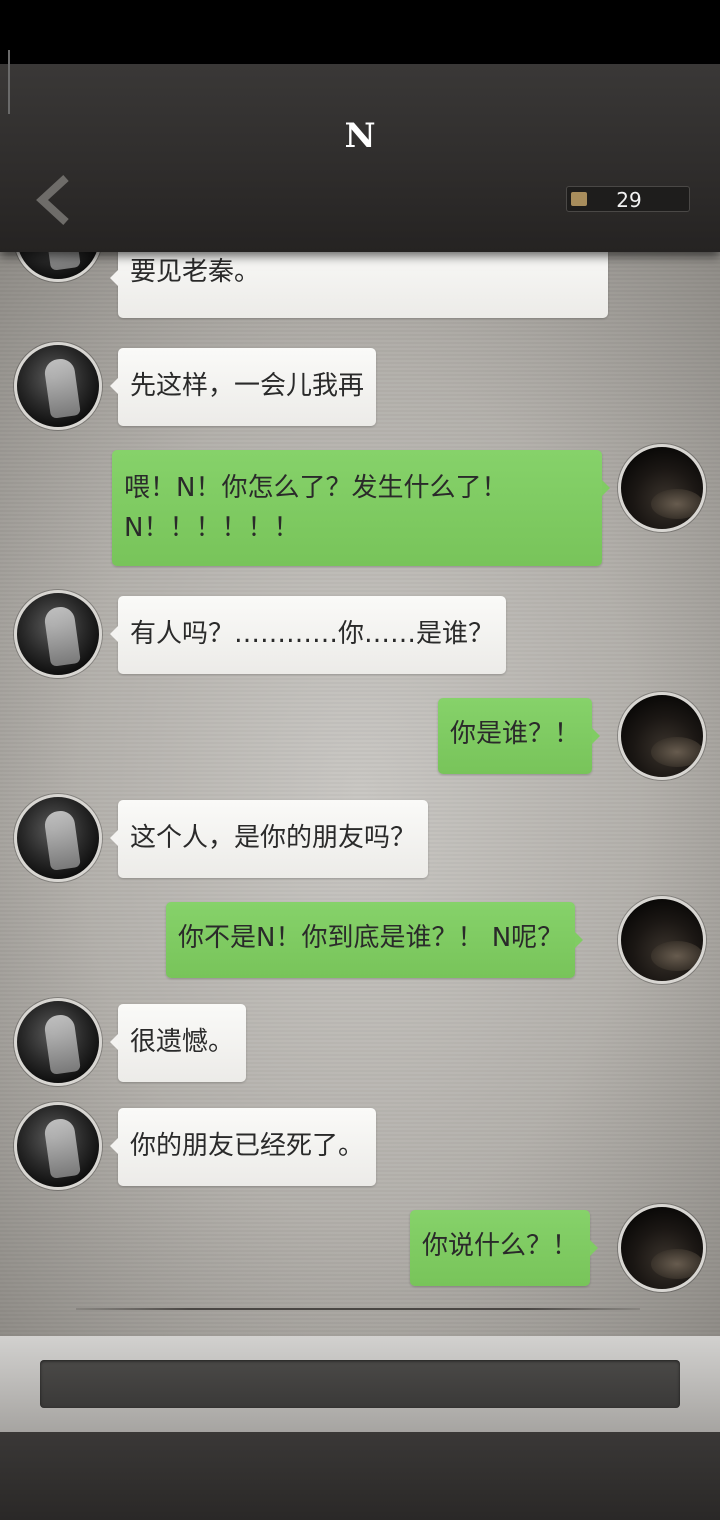 This screenshot has height=1520, width=720. What do you see at coordinates (312, 634) in the screenshot?
I see `message-text: 有人吗？…………你……是谁？` at bounding box center [312, 634].